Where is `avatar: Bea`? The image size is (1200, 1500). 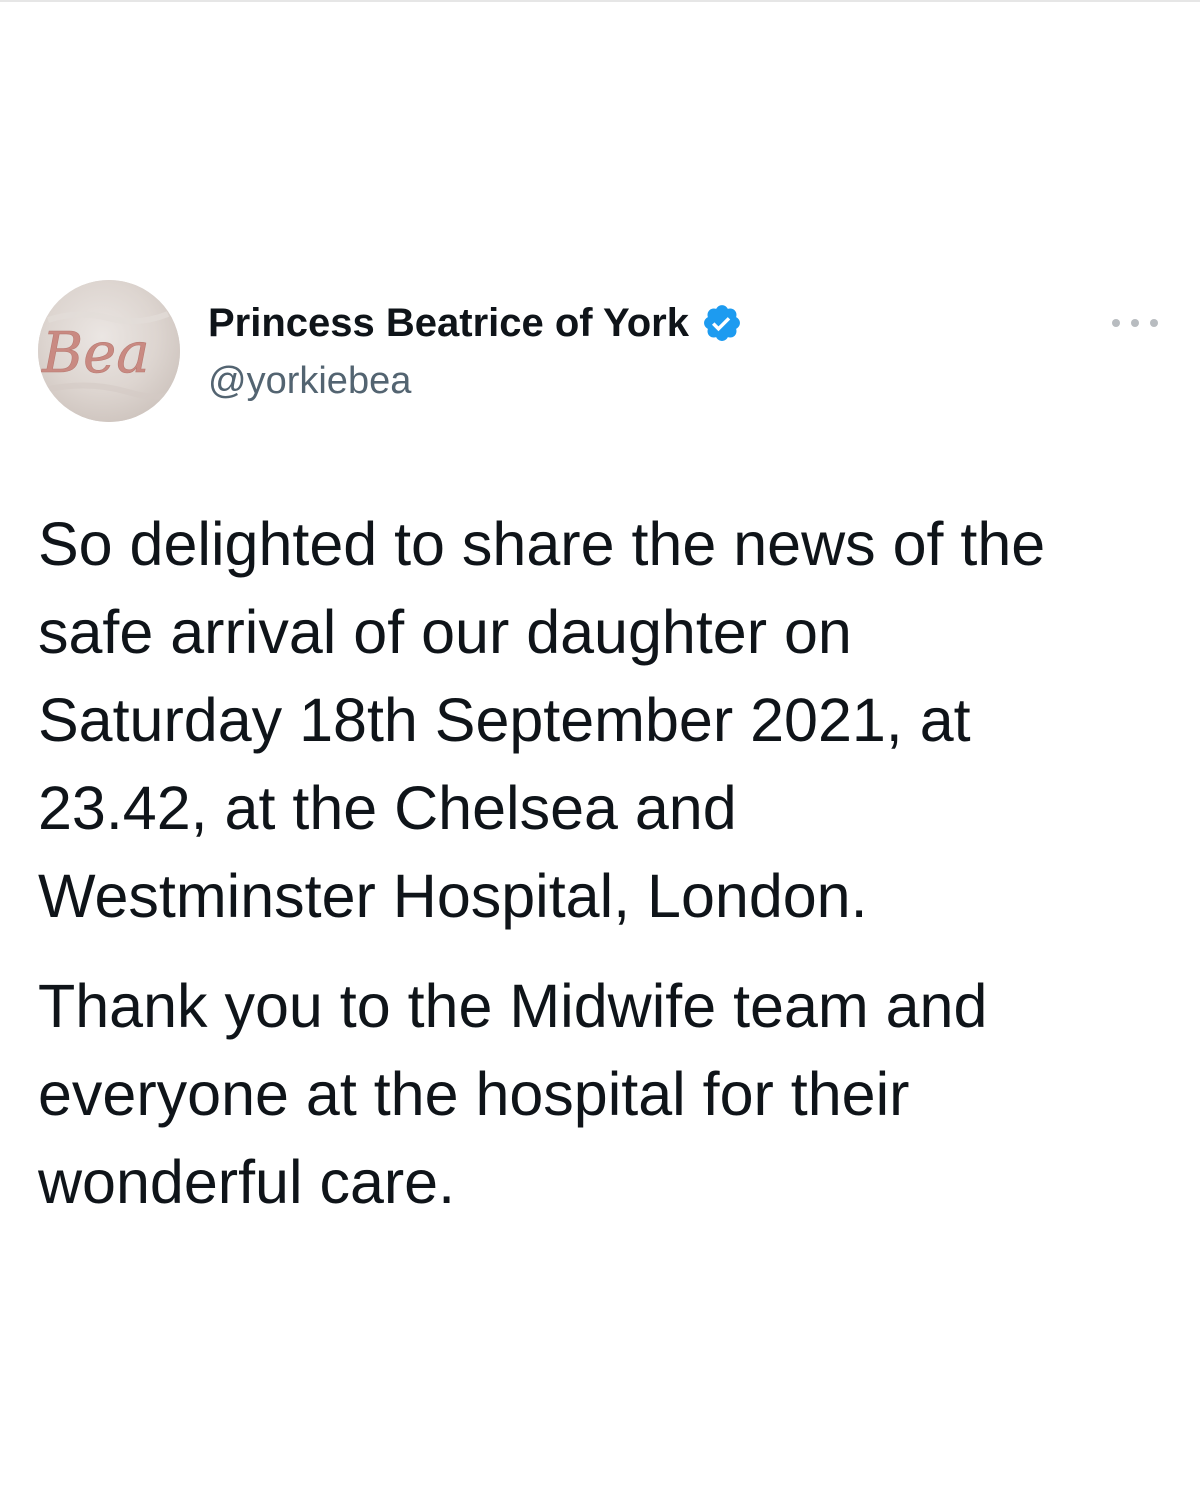 avatar: Bea is located at coordinates (109, 351).